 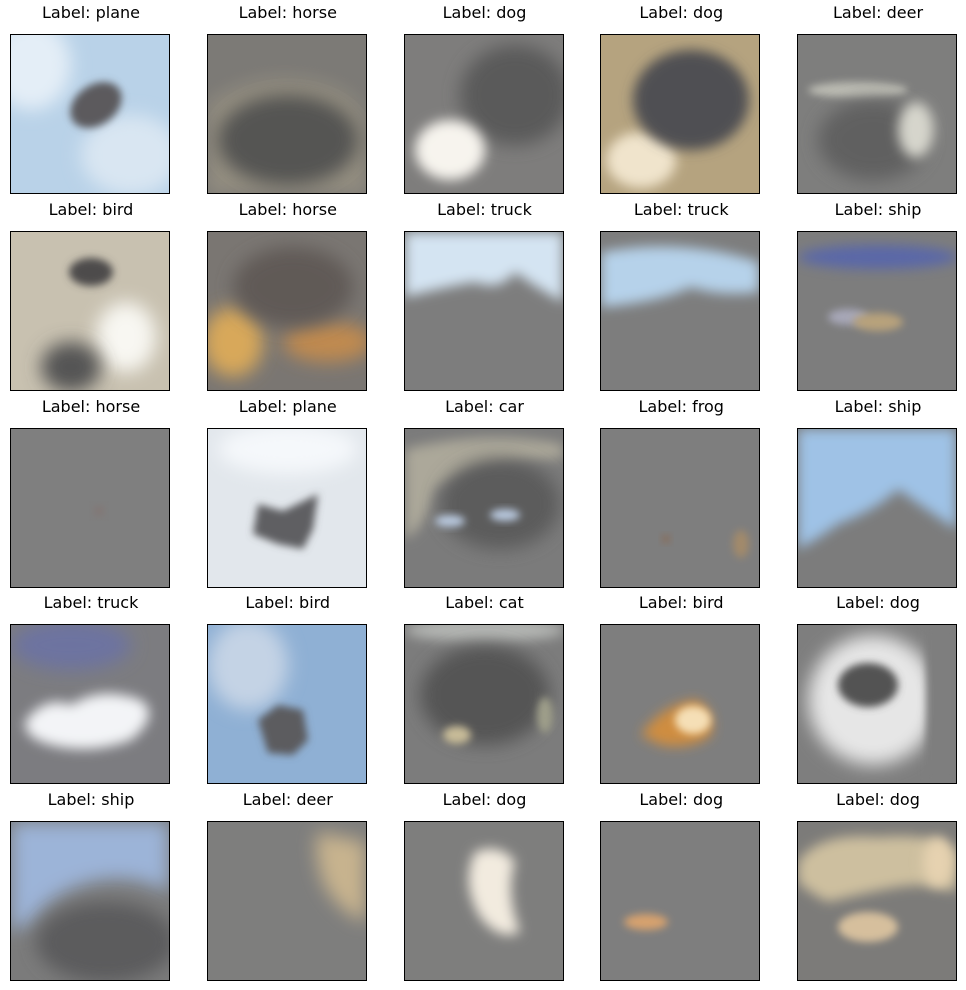 I want to click on beige-white-with-dark-spot-image, so click(x=90, y=310).